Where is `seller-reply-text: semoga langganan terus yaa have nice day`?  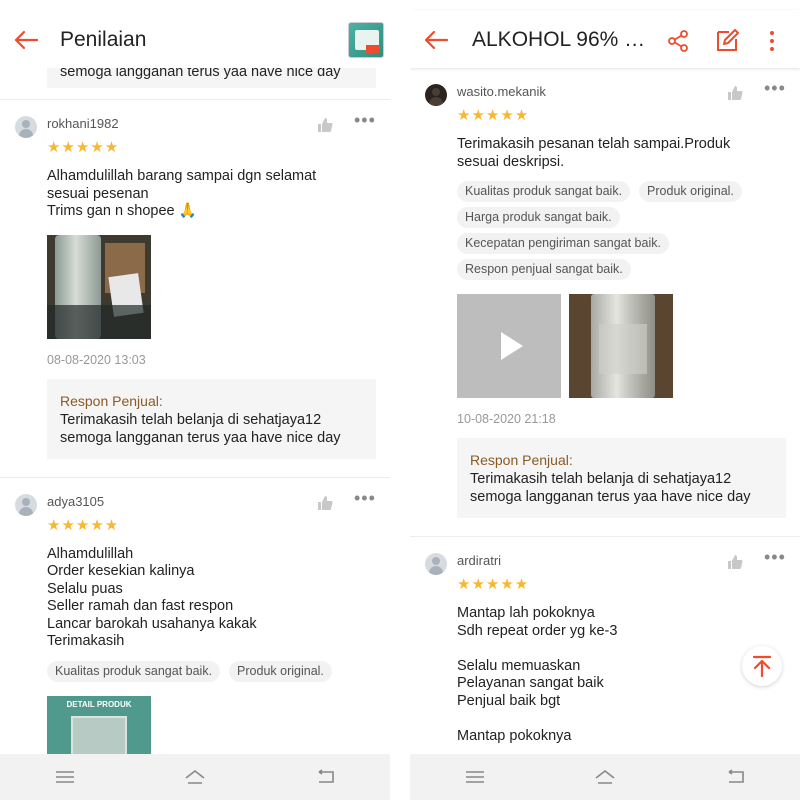
seller-reply-text: semoga langganan terus yaa have nice day is located at coordinates (200, 74).